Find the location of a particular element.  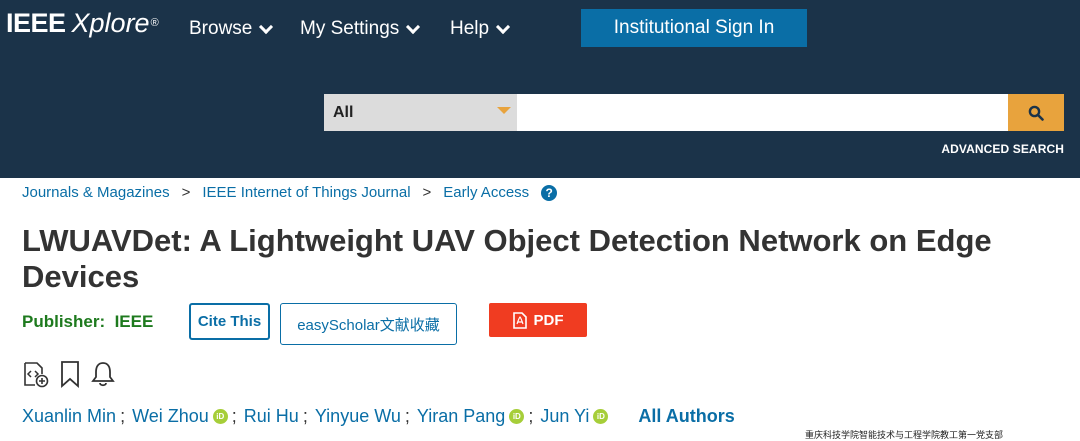

author-link: Yiran Pang is located at coordinates (461, 416).